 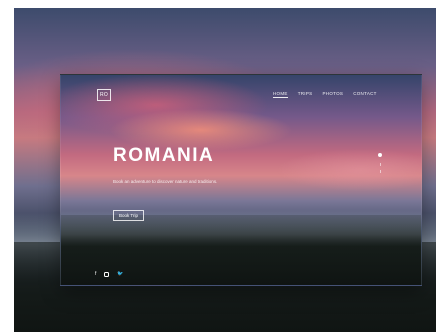 I want to click on slide-indicator-active, so click(x=380, y=155).